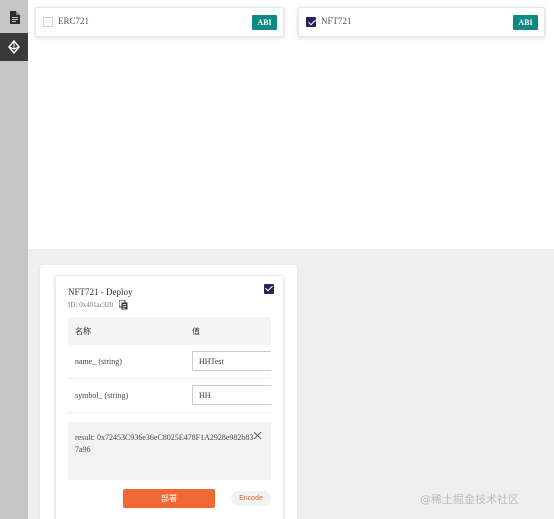 Image resolution: width=554 pixels, height=519 pixels. Describe the element at coordinates (269, 289) in the screenshot. I see `deploy-checkbox` at that location.